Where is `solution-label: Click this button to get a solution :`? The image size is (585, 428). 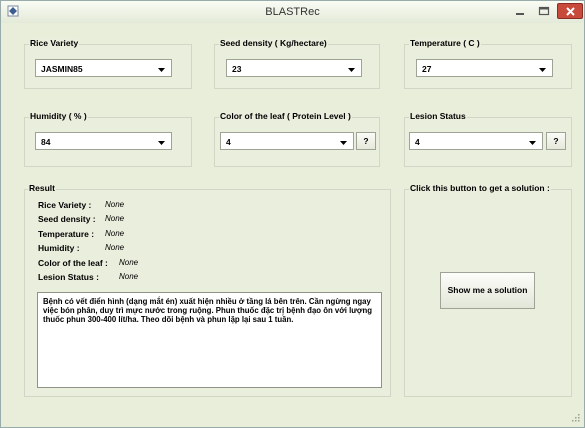 solution-label: Click this button to get a solution : is located at coordinates (480, 188).